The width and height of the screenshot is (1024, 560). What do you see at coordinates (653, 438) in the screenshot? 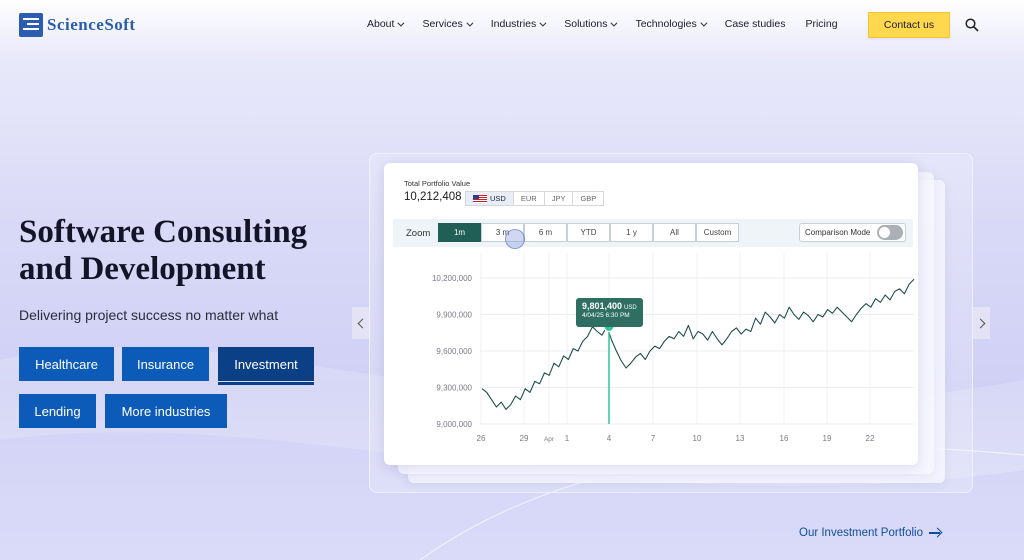
I see `x-tick-label: 7` at bounding box center [653, 438].